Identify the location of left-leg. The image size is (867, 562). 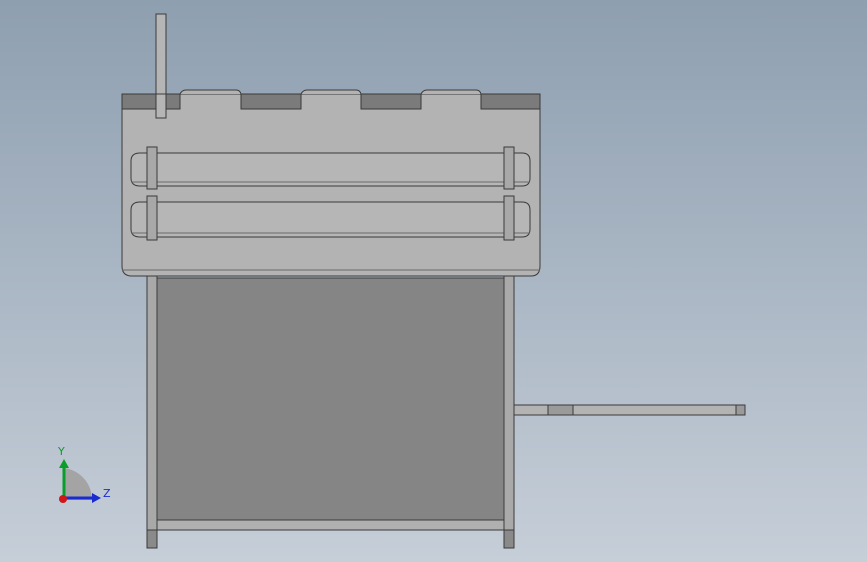
(152, 412).